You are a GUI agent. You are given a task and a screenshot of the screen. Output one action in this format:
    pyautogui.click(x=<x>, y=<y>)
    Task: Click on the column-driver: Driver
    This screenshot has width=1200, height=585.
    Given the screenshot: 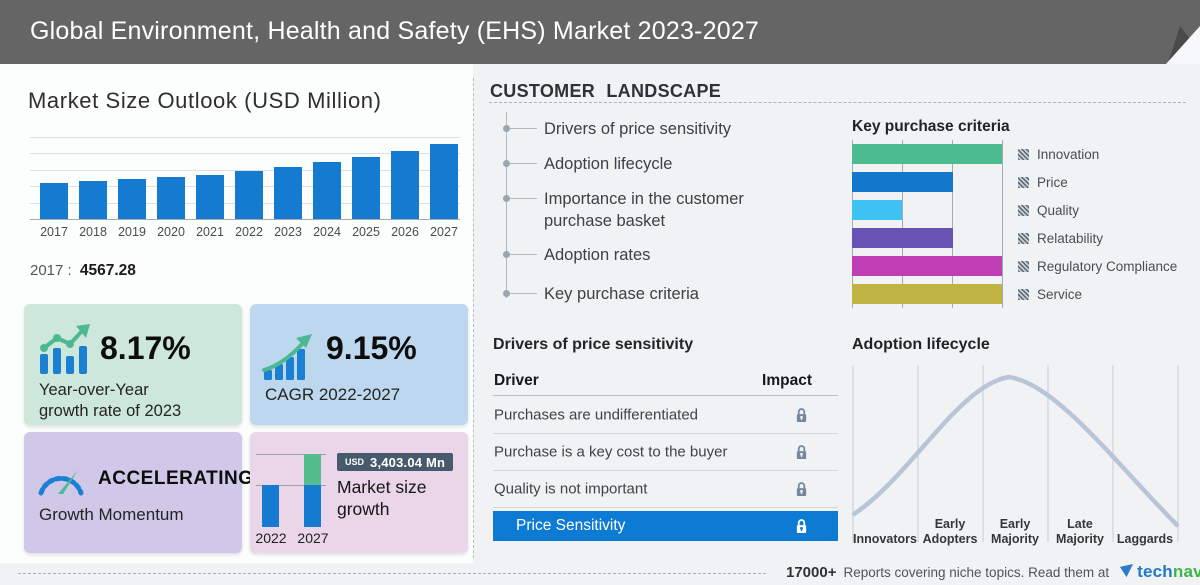 What is the action you would take?
    pyautogui.click(x=516, y=380)
    